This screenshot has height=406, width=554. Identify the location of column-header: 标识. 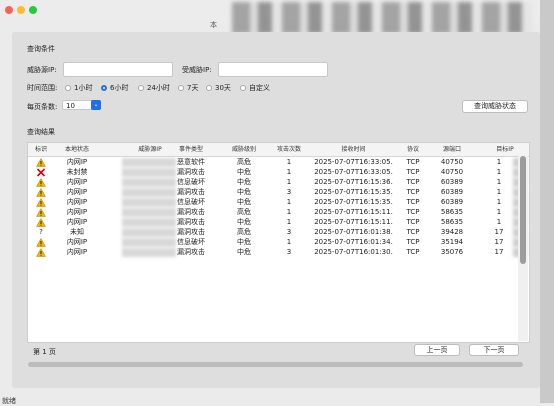
(41, 149).